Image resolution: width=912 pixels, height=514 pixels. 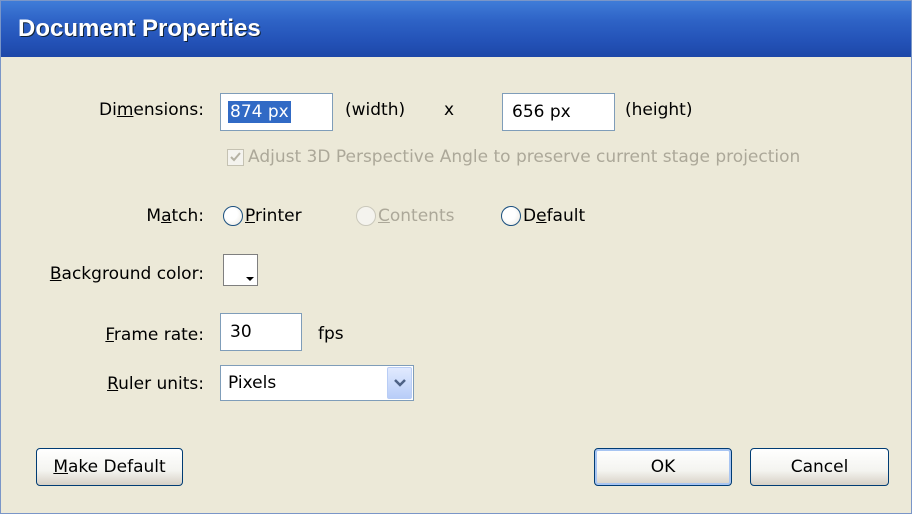 What do you see at coordinates (317, 383) in the screenshot?
I see `ruler-units-select: Pixels` at bounding box center [317, 383].